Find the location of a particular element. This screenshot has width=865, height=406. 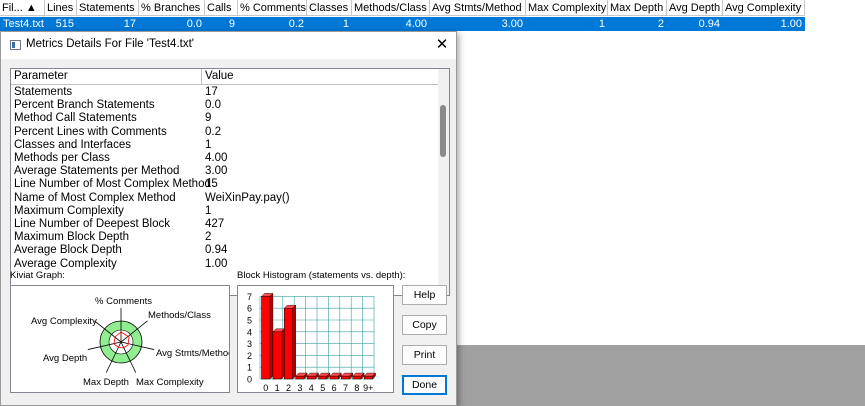

column-header-max-complexity: Max Complexity is located at coordinates (567, 8).